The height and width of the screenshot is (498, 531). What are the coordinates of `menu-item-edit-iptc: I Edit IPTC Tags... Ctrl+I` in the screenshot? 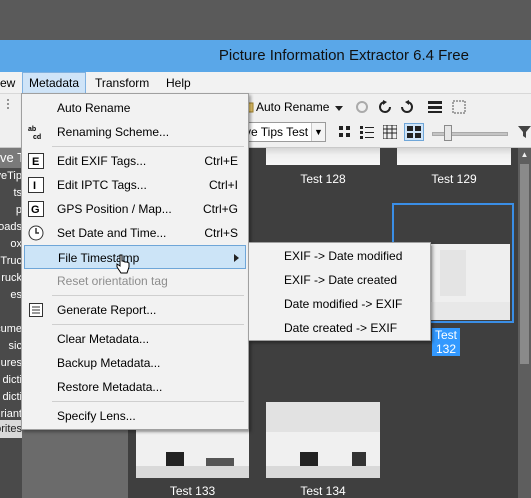 It's located at (135, 185).